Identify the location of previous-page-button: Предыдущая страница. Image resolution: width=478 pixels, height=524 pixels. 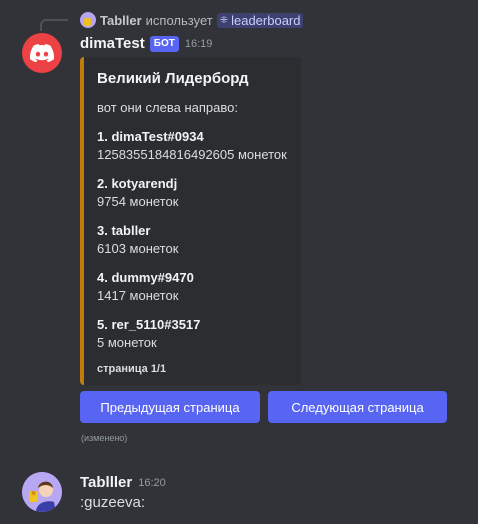
(170, 407).